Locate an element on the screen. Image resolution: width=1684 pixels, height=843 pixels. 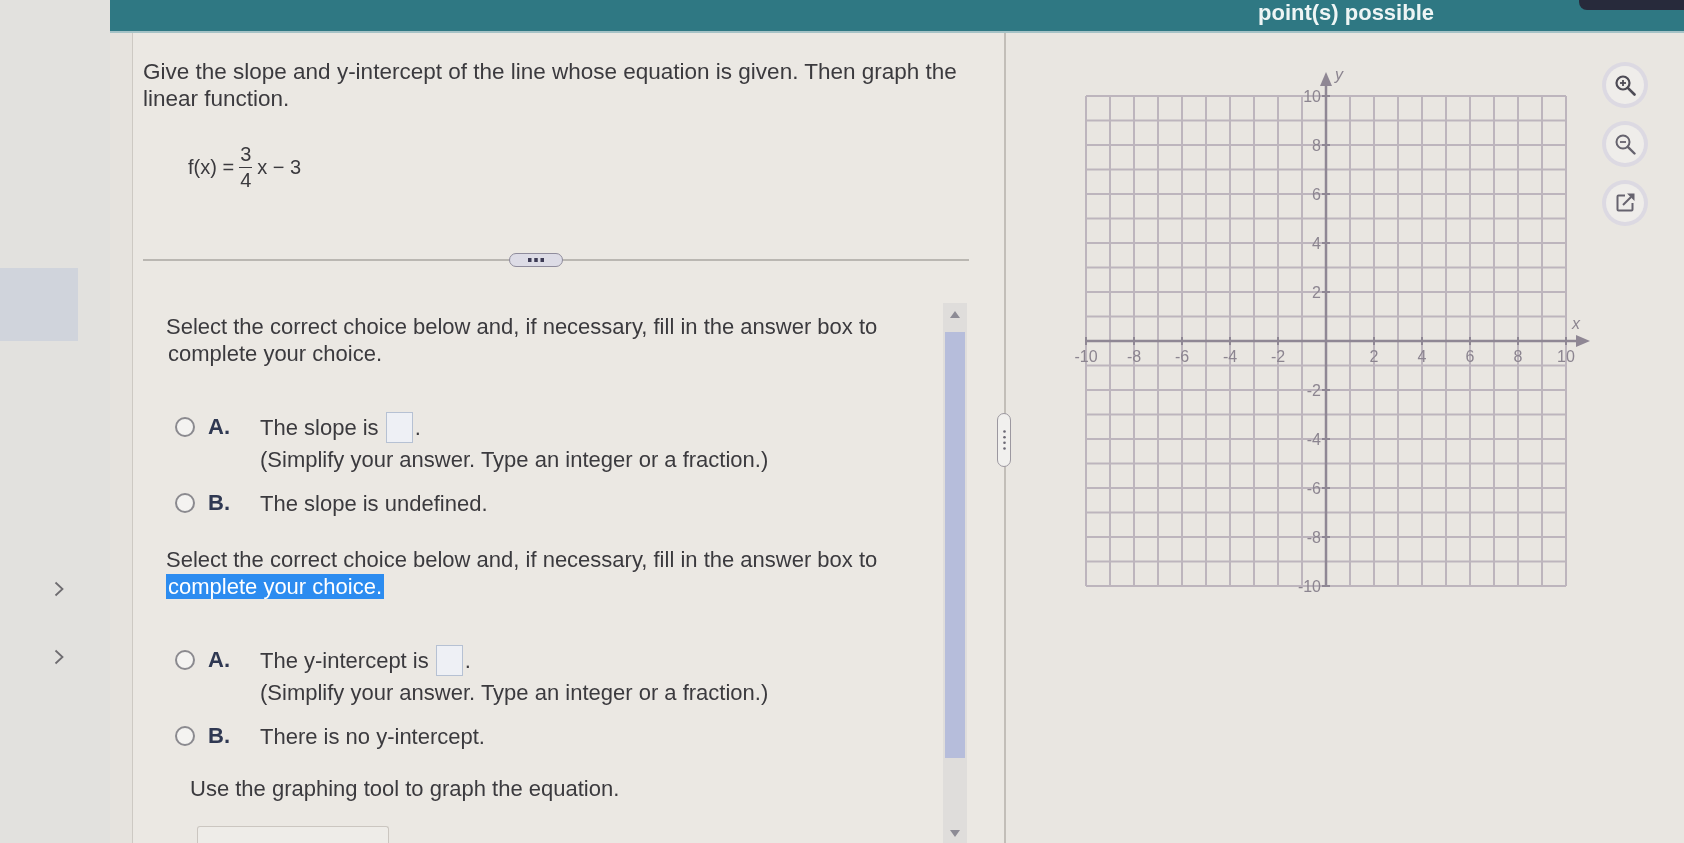
choice-text: There is no y-intercept. is located at coordinates (372, 736).